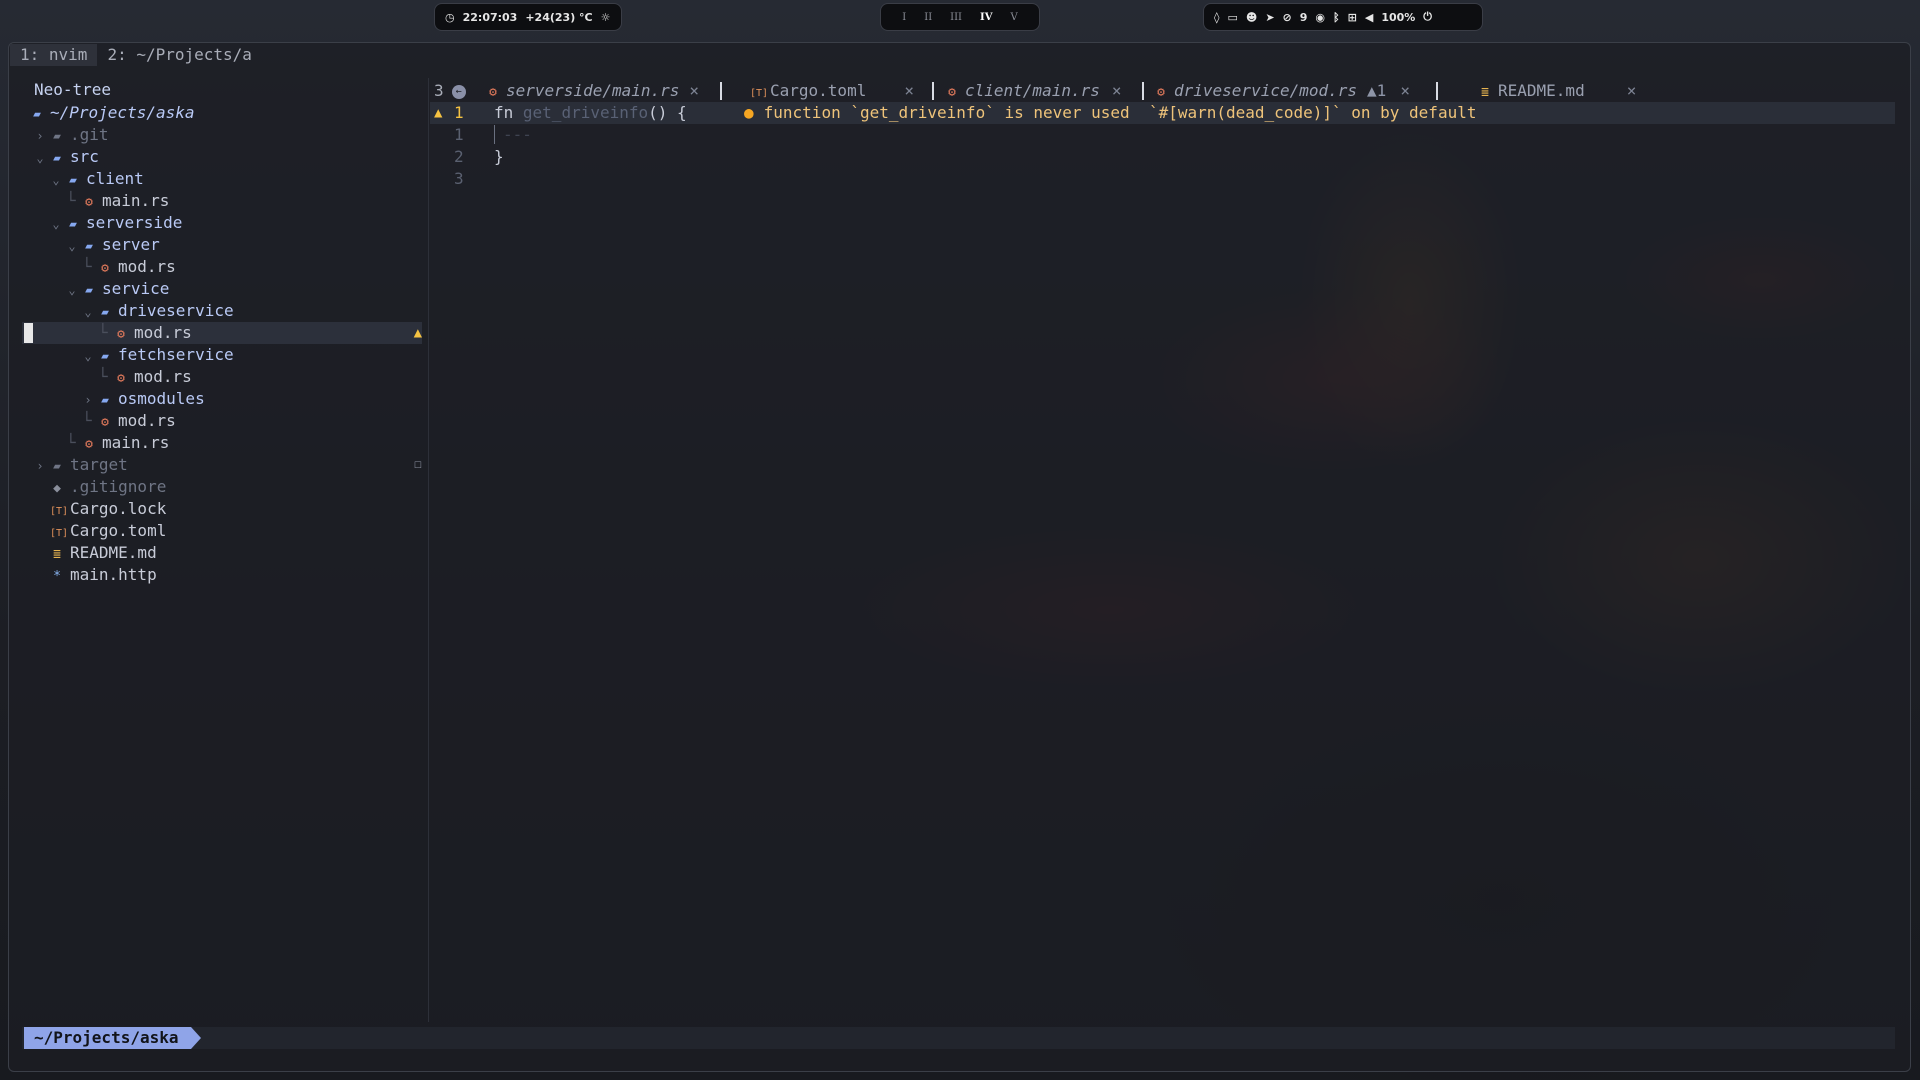 The image size is (1920, 1080). I want to click on tree-dir-osmodules: › ▰ osmodules, so click(222, 399).